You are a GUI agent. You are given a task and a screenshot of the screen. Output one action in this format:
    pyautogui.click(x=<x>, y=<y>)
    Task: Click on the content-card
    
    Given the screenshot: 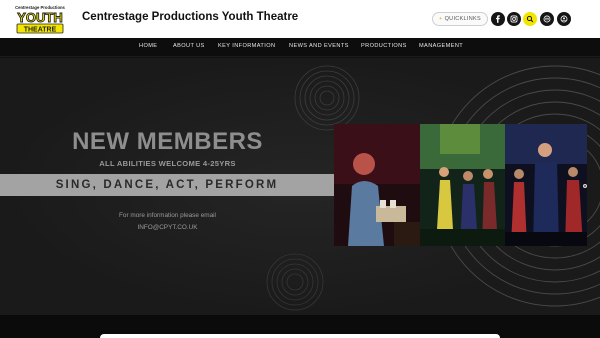 What is the action you would take?
    pyautogui.click(x=300, y=336)
    